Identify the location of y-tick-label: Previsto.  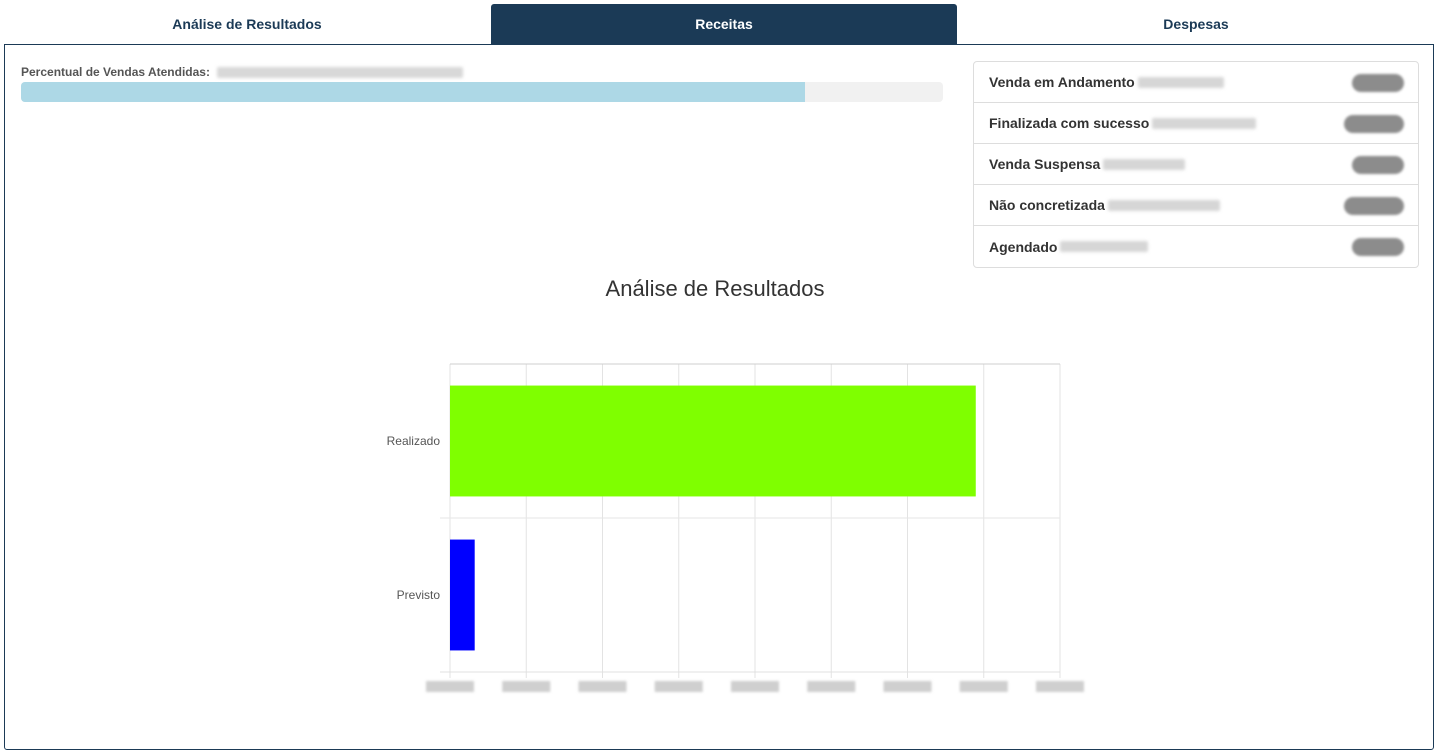
(419, 595).